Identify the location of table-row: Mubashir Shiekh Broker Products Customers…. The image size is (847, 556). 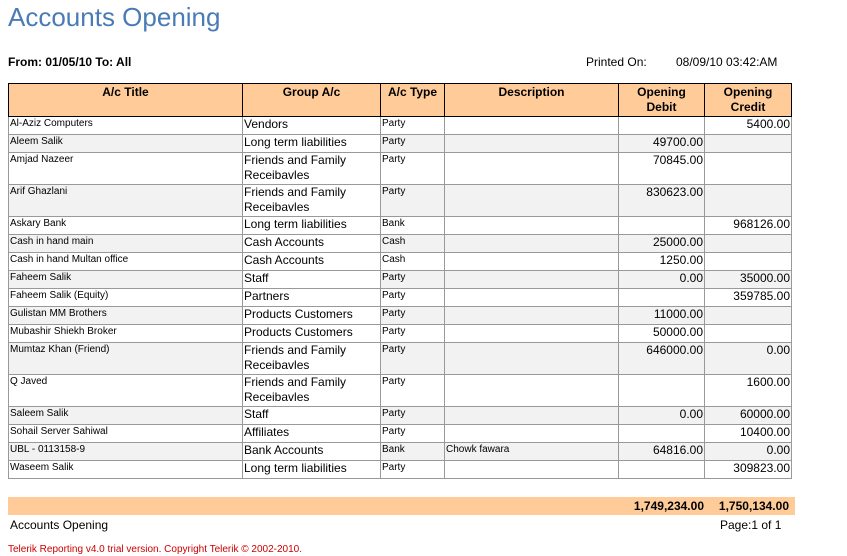
(400, 333).